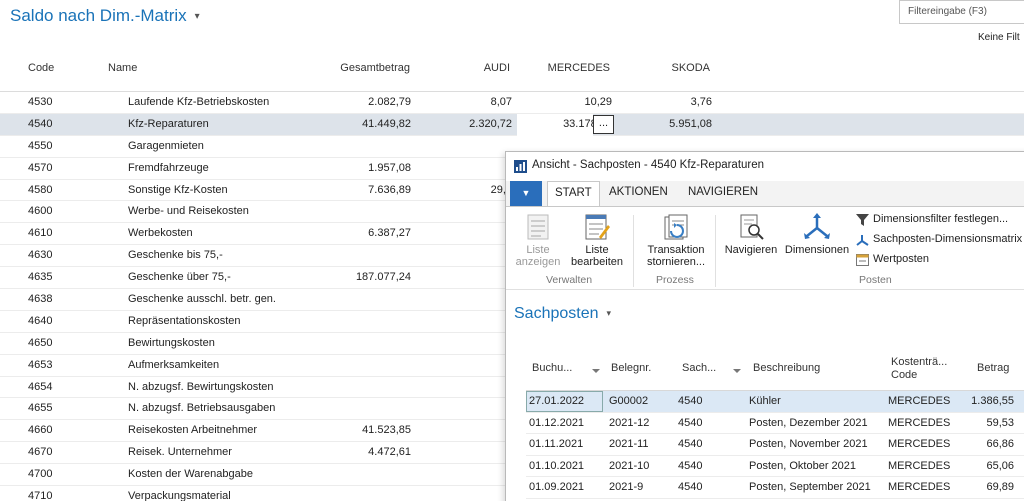 This screenshot has width=1024, height=501. Describe the element at coordinates (360, 430) in the screenshot. I see `cell-total: 41.523,85` at that location.